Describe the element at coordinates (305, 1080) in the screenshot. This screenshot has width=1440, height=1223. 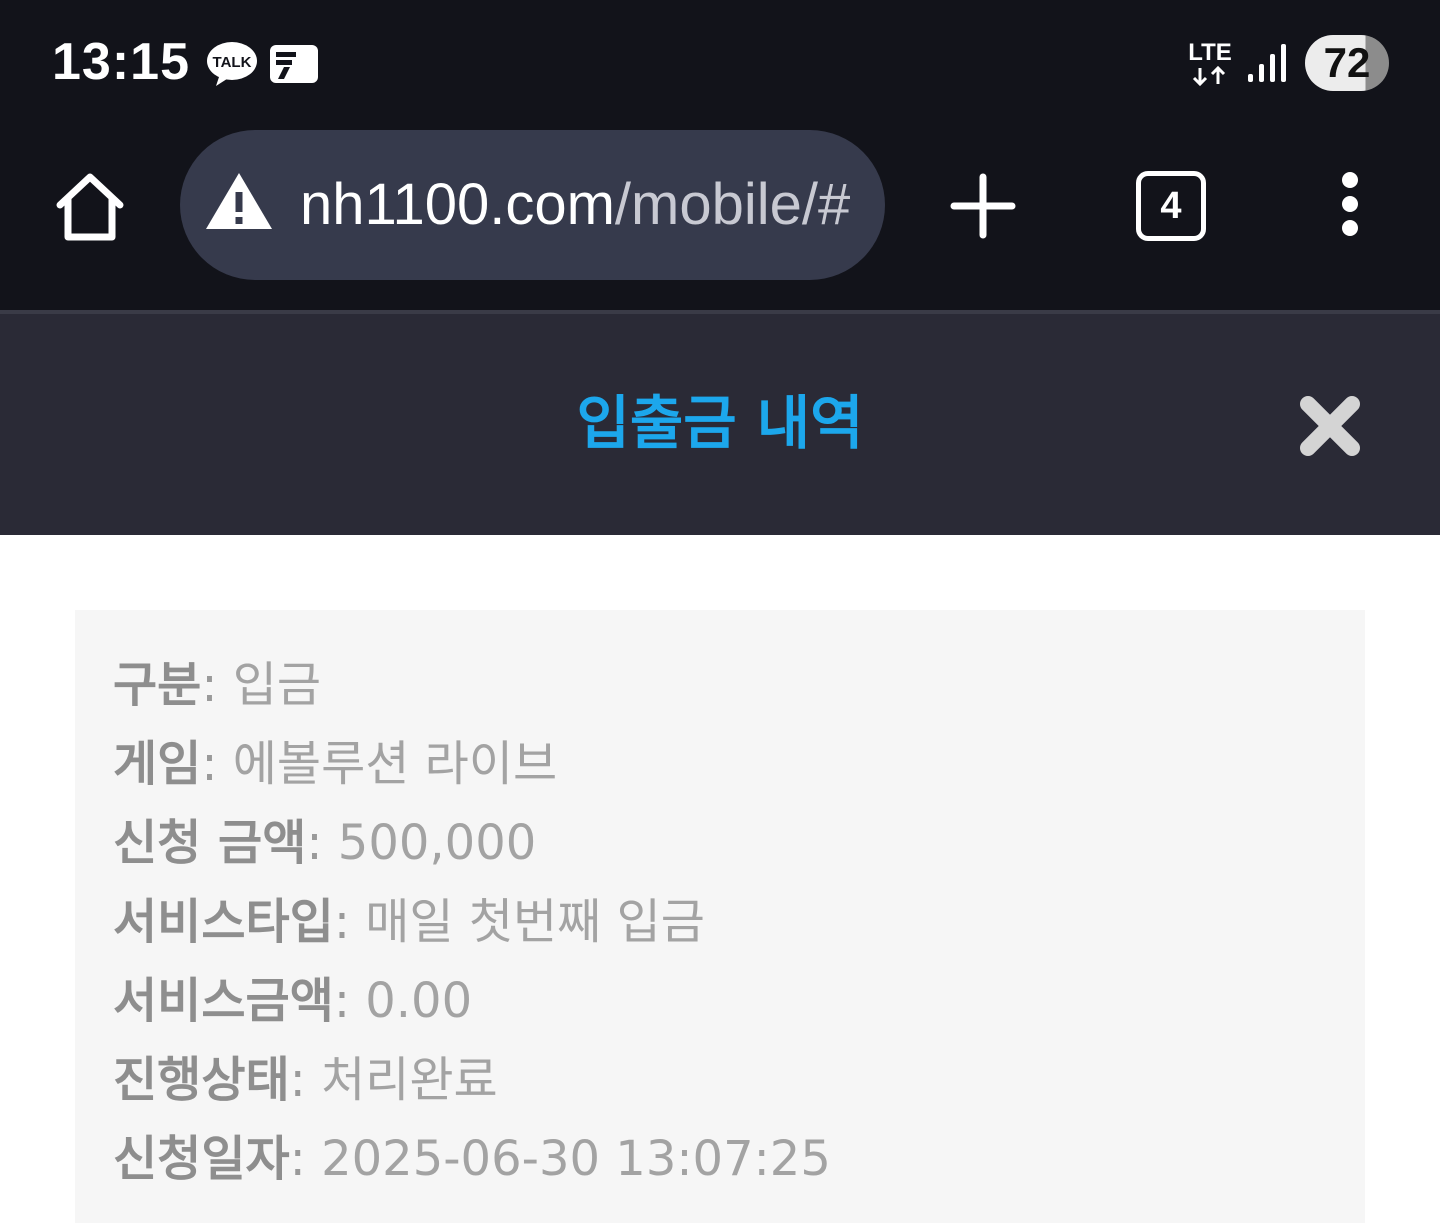
I see `detail-row-status: 진행상태: 처리완료` at that location.